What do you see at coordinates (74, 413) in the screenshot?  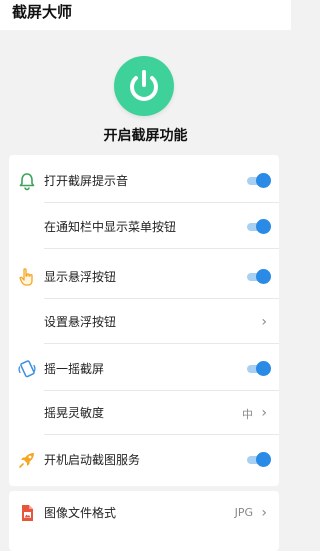 I see `setting-label: 摇晃灵敏度` at bounding box center [74, 413].